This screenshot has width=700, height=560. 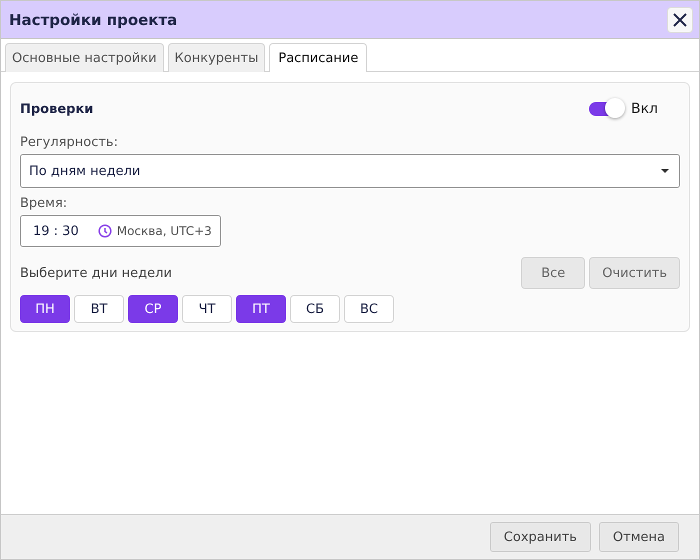 What do you see at coordinates (644, 109) in the screenshot?
I see `toggle-label: Вкл` at bounding box center [644, 109].